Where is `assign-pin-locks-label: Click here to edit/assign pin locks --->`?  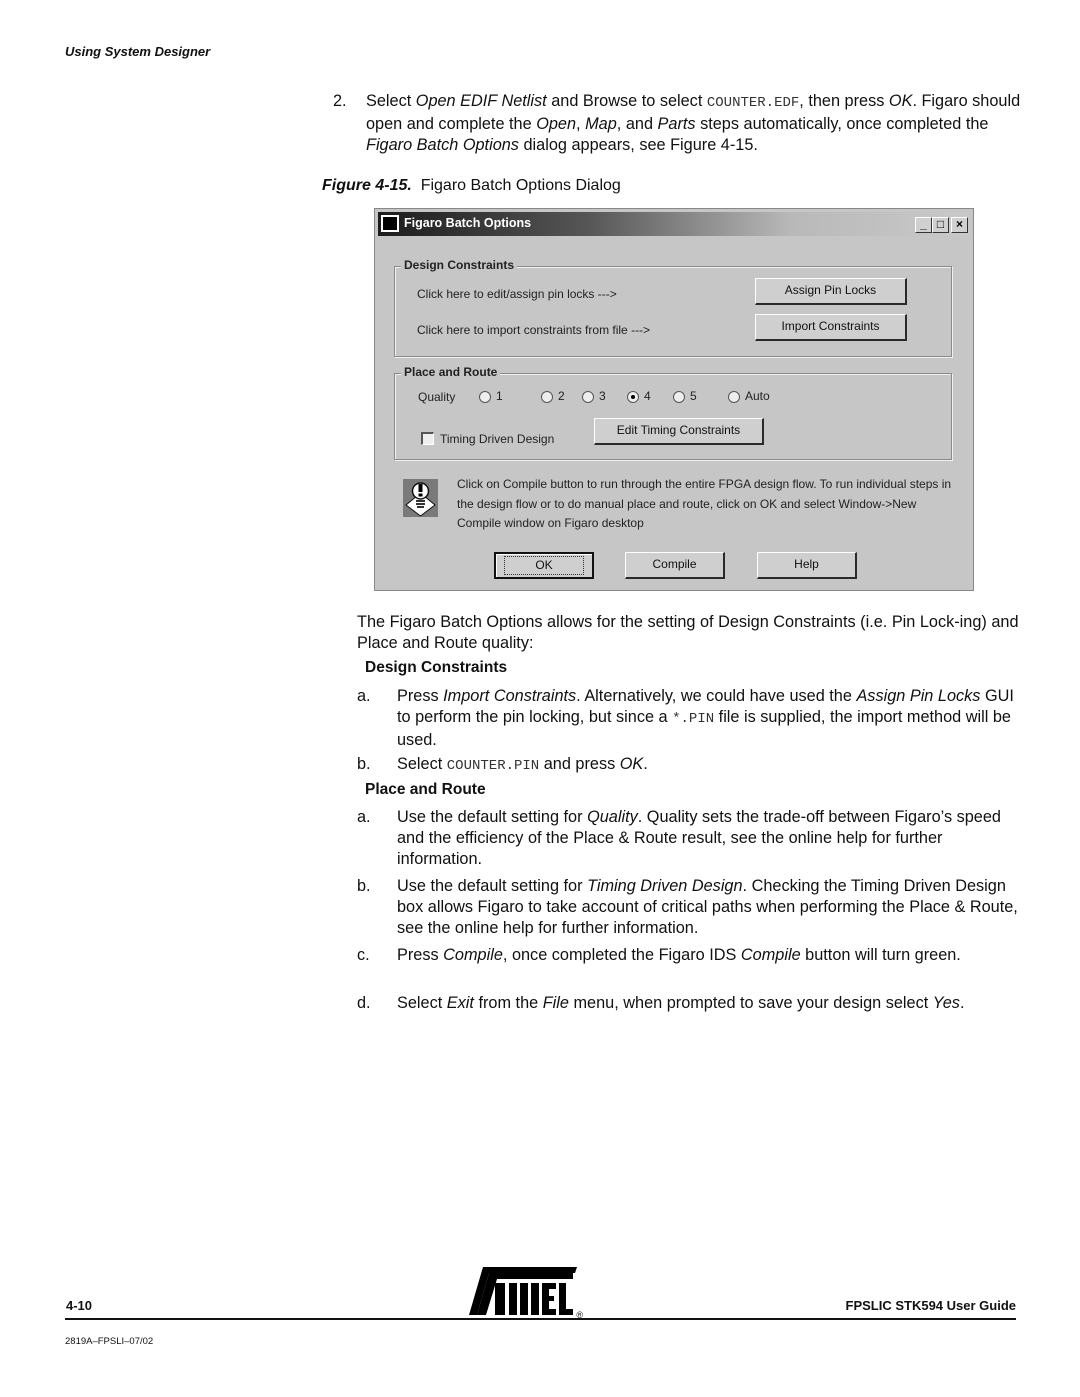
assign-pin-locks-label: Click here to edit/assign pin locks ---> is located at coordinates (517, 294).